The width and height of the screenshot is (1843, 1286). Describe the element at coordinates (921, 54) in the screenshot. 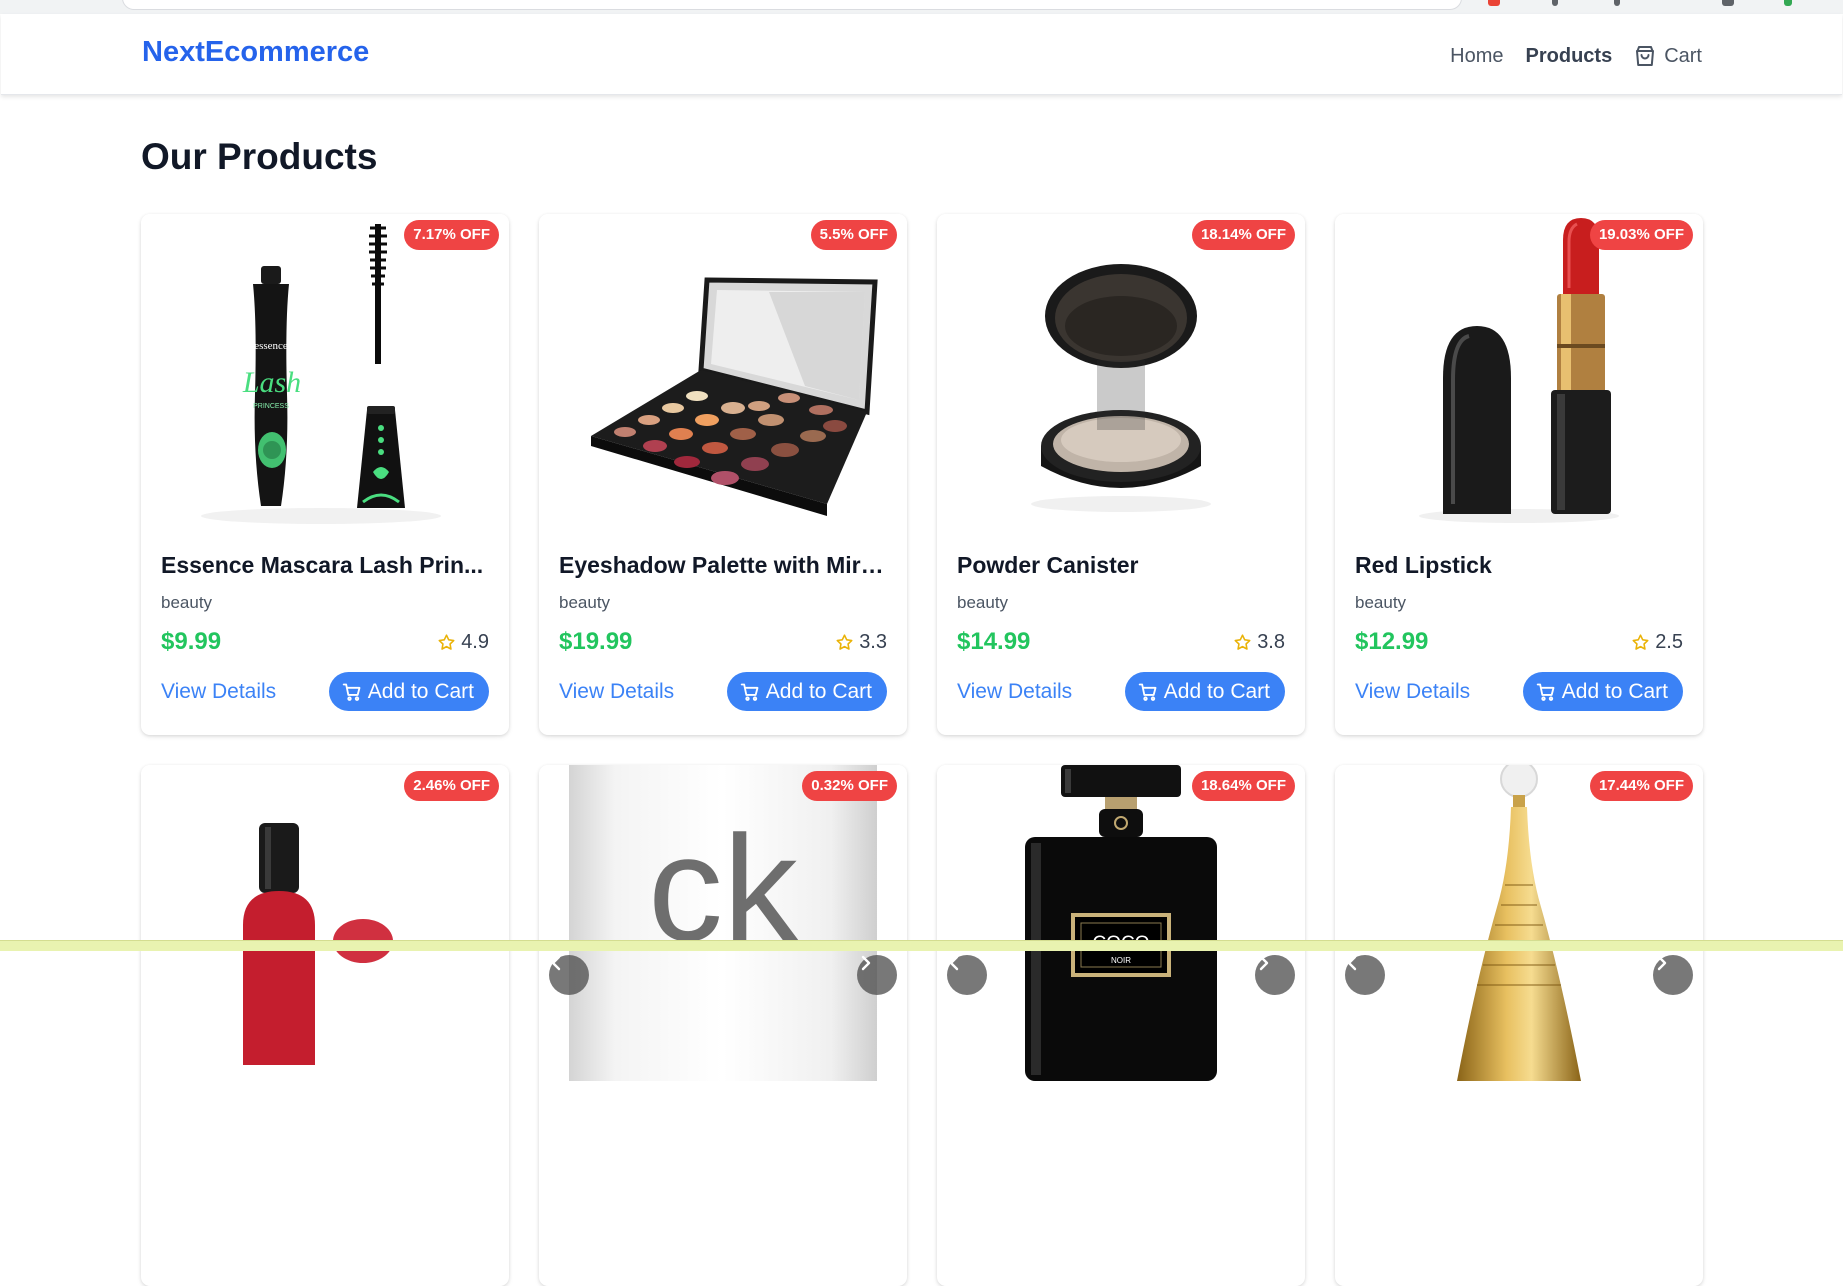

I see `top-navbar: NextEcommerce Home Products Cart` at that location.